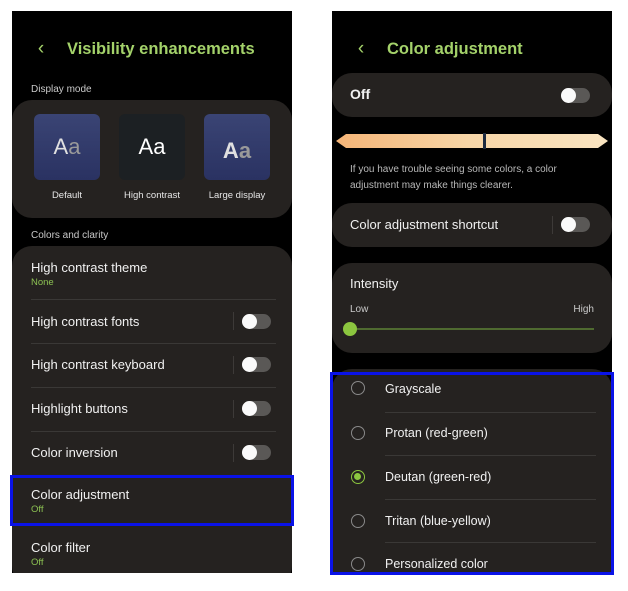 Image resolution: width=628 pixels, height=591 pixels. I want to click on section-label-colors-clarity: Colors and clarity, so click(70, 235).